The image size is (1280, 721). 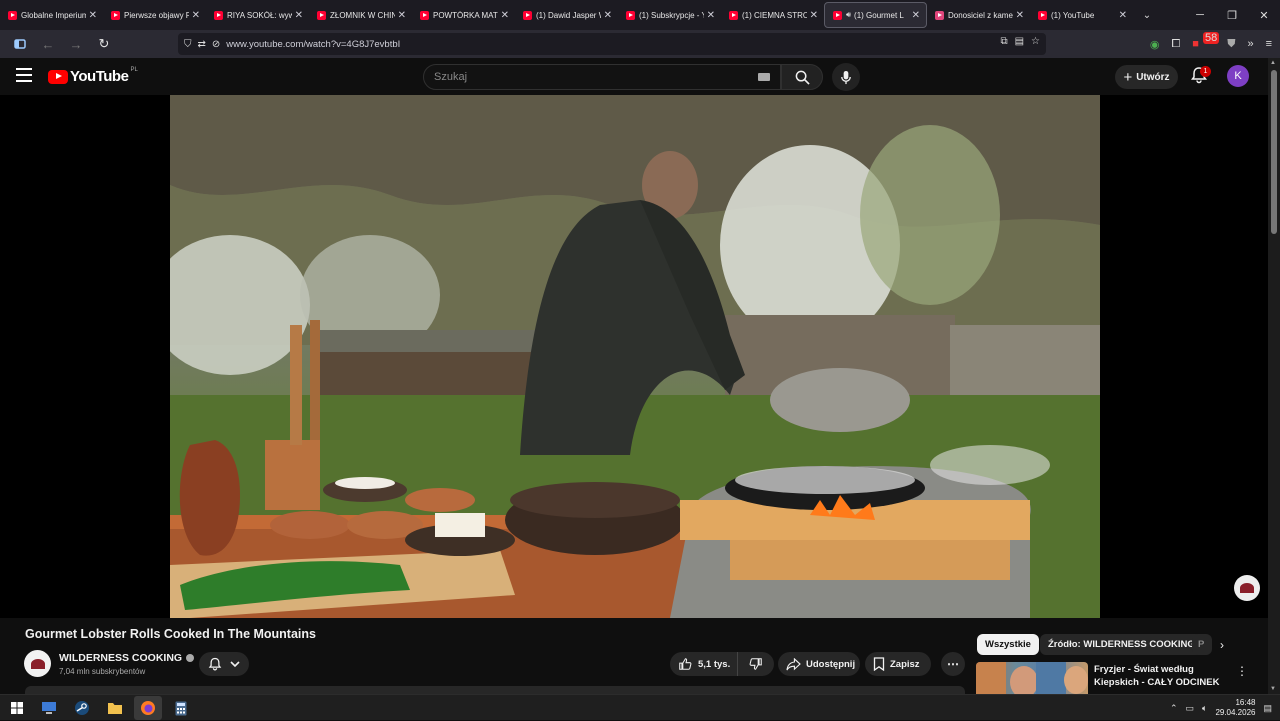 What do you see at coordinates (1247, 588) in the screenshot?
I see `channel-watermark` at bounding box center [1247, 588].